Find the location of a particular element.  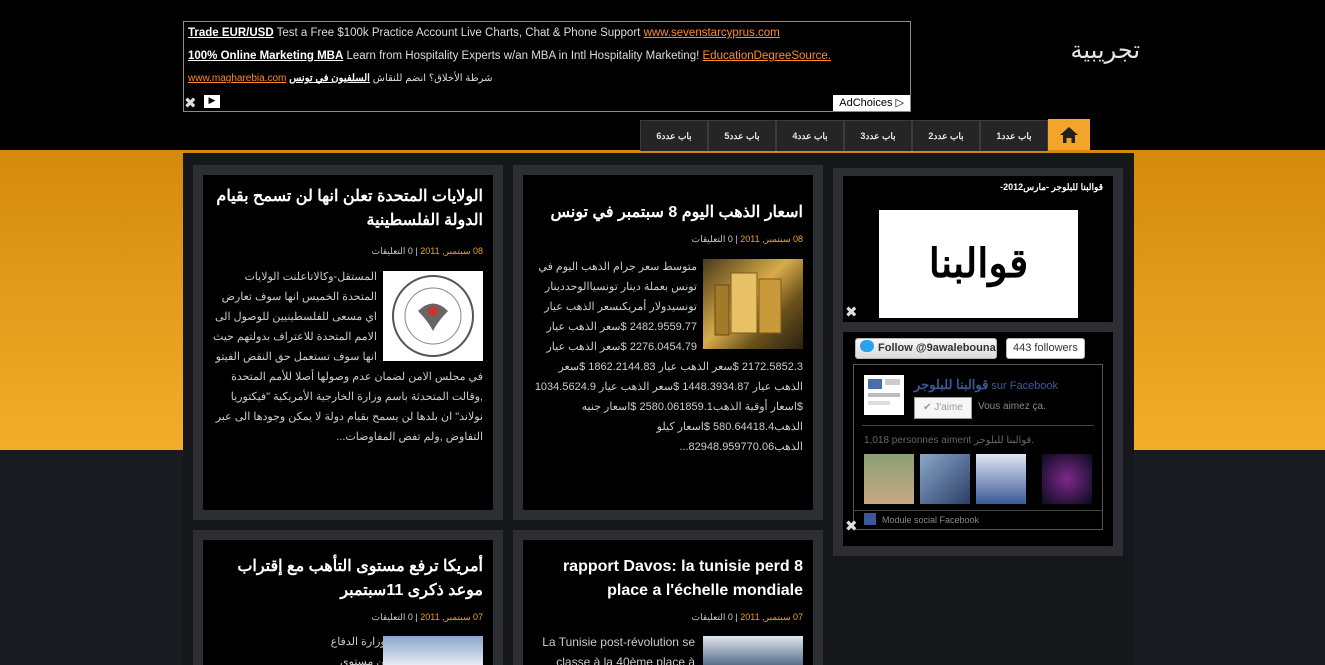

facebook-like-count: 1,018 personnes aiment قوالبنا للبلوجر. is located at coordinates (949, 440).